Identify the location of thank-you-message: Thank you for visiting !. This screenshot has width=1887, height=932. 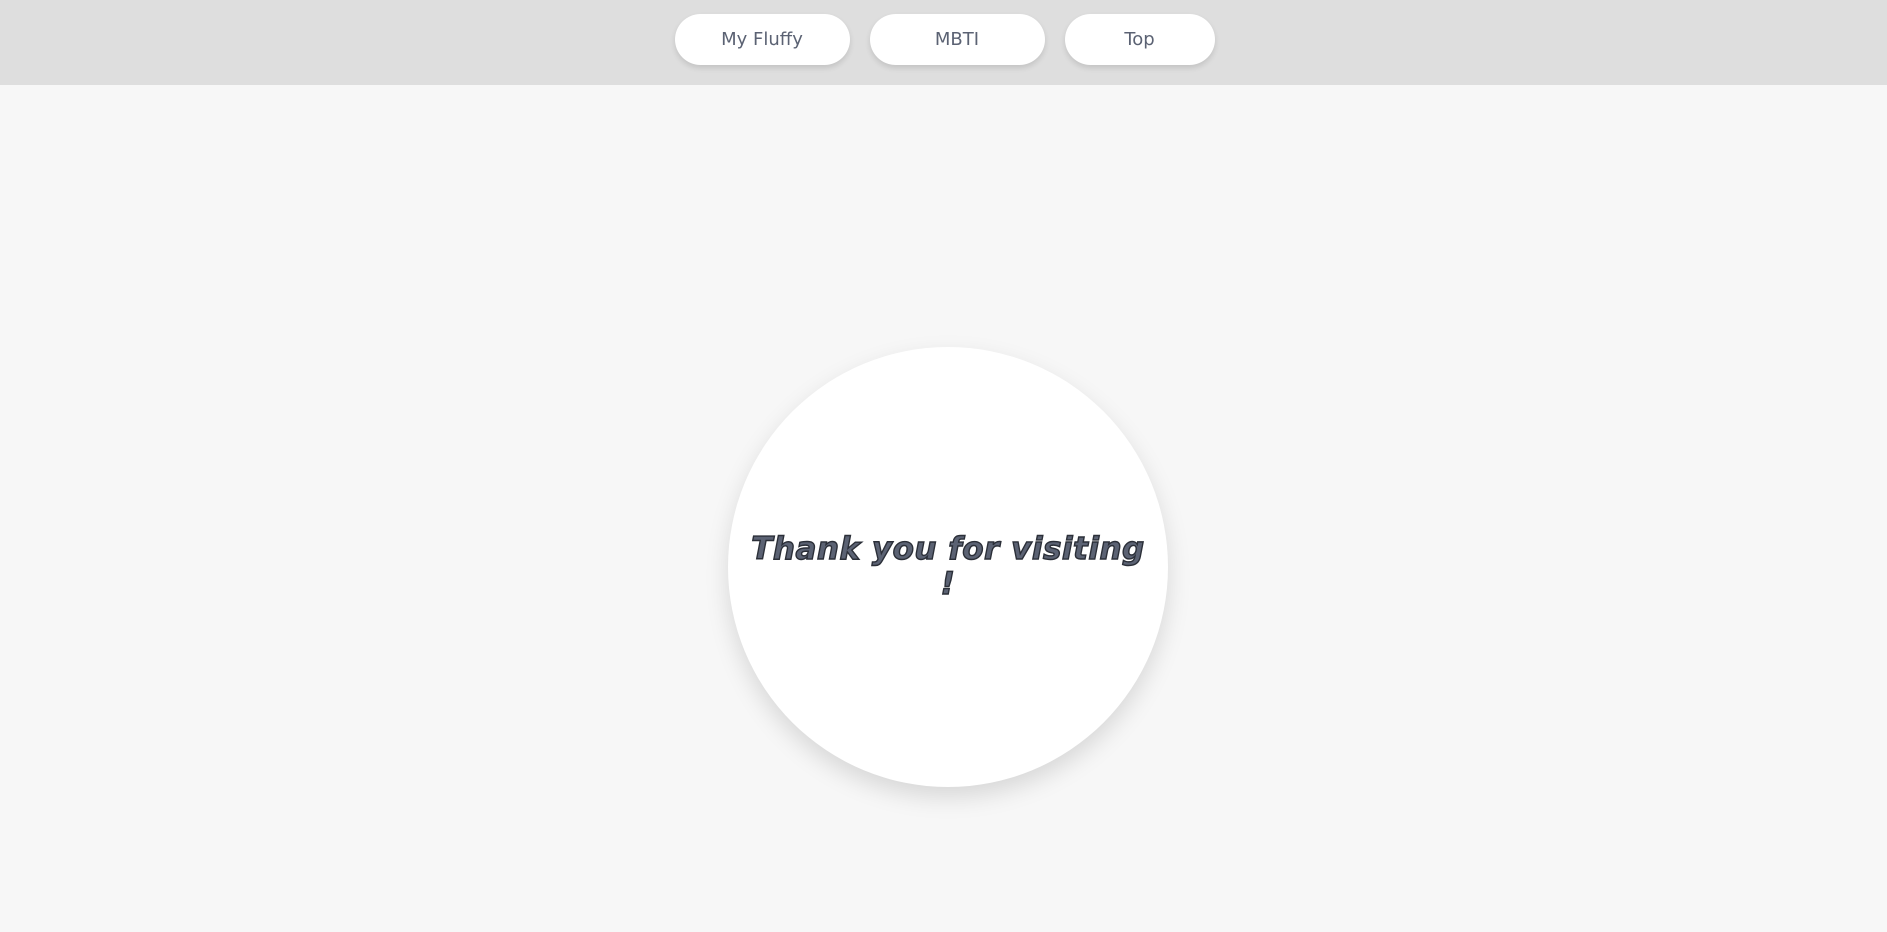
(948, 566).